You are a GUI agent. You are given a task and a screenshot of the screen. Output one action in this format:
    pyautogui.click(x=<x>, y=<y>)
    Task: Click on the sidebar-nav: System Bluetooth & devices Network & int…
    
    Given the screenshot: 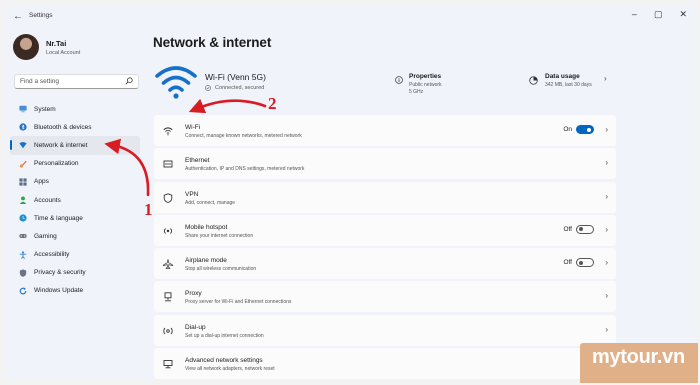 What is the action you would take?
    pyautogui.click(x=75, y=200)
    